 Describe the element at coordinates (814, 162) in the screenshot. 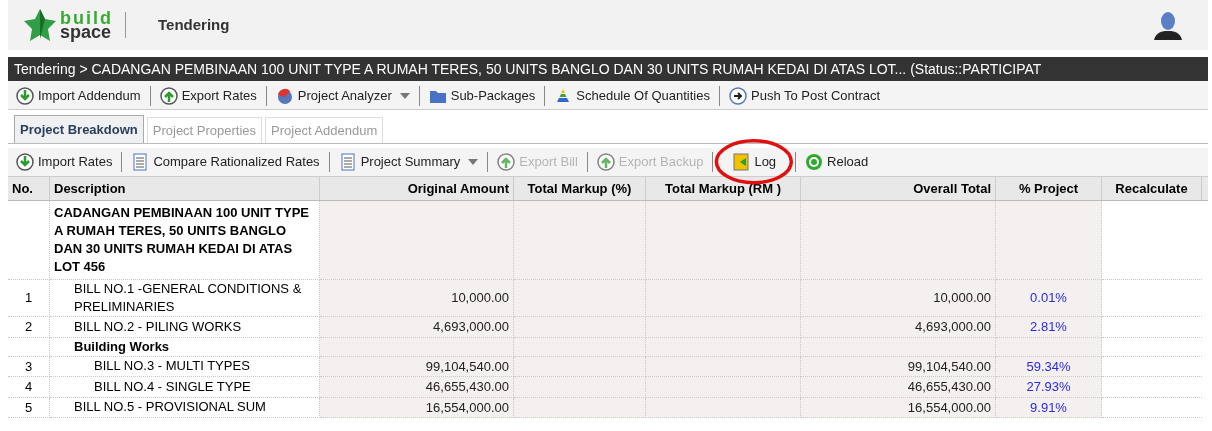

I see `reload-icon` at that location.